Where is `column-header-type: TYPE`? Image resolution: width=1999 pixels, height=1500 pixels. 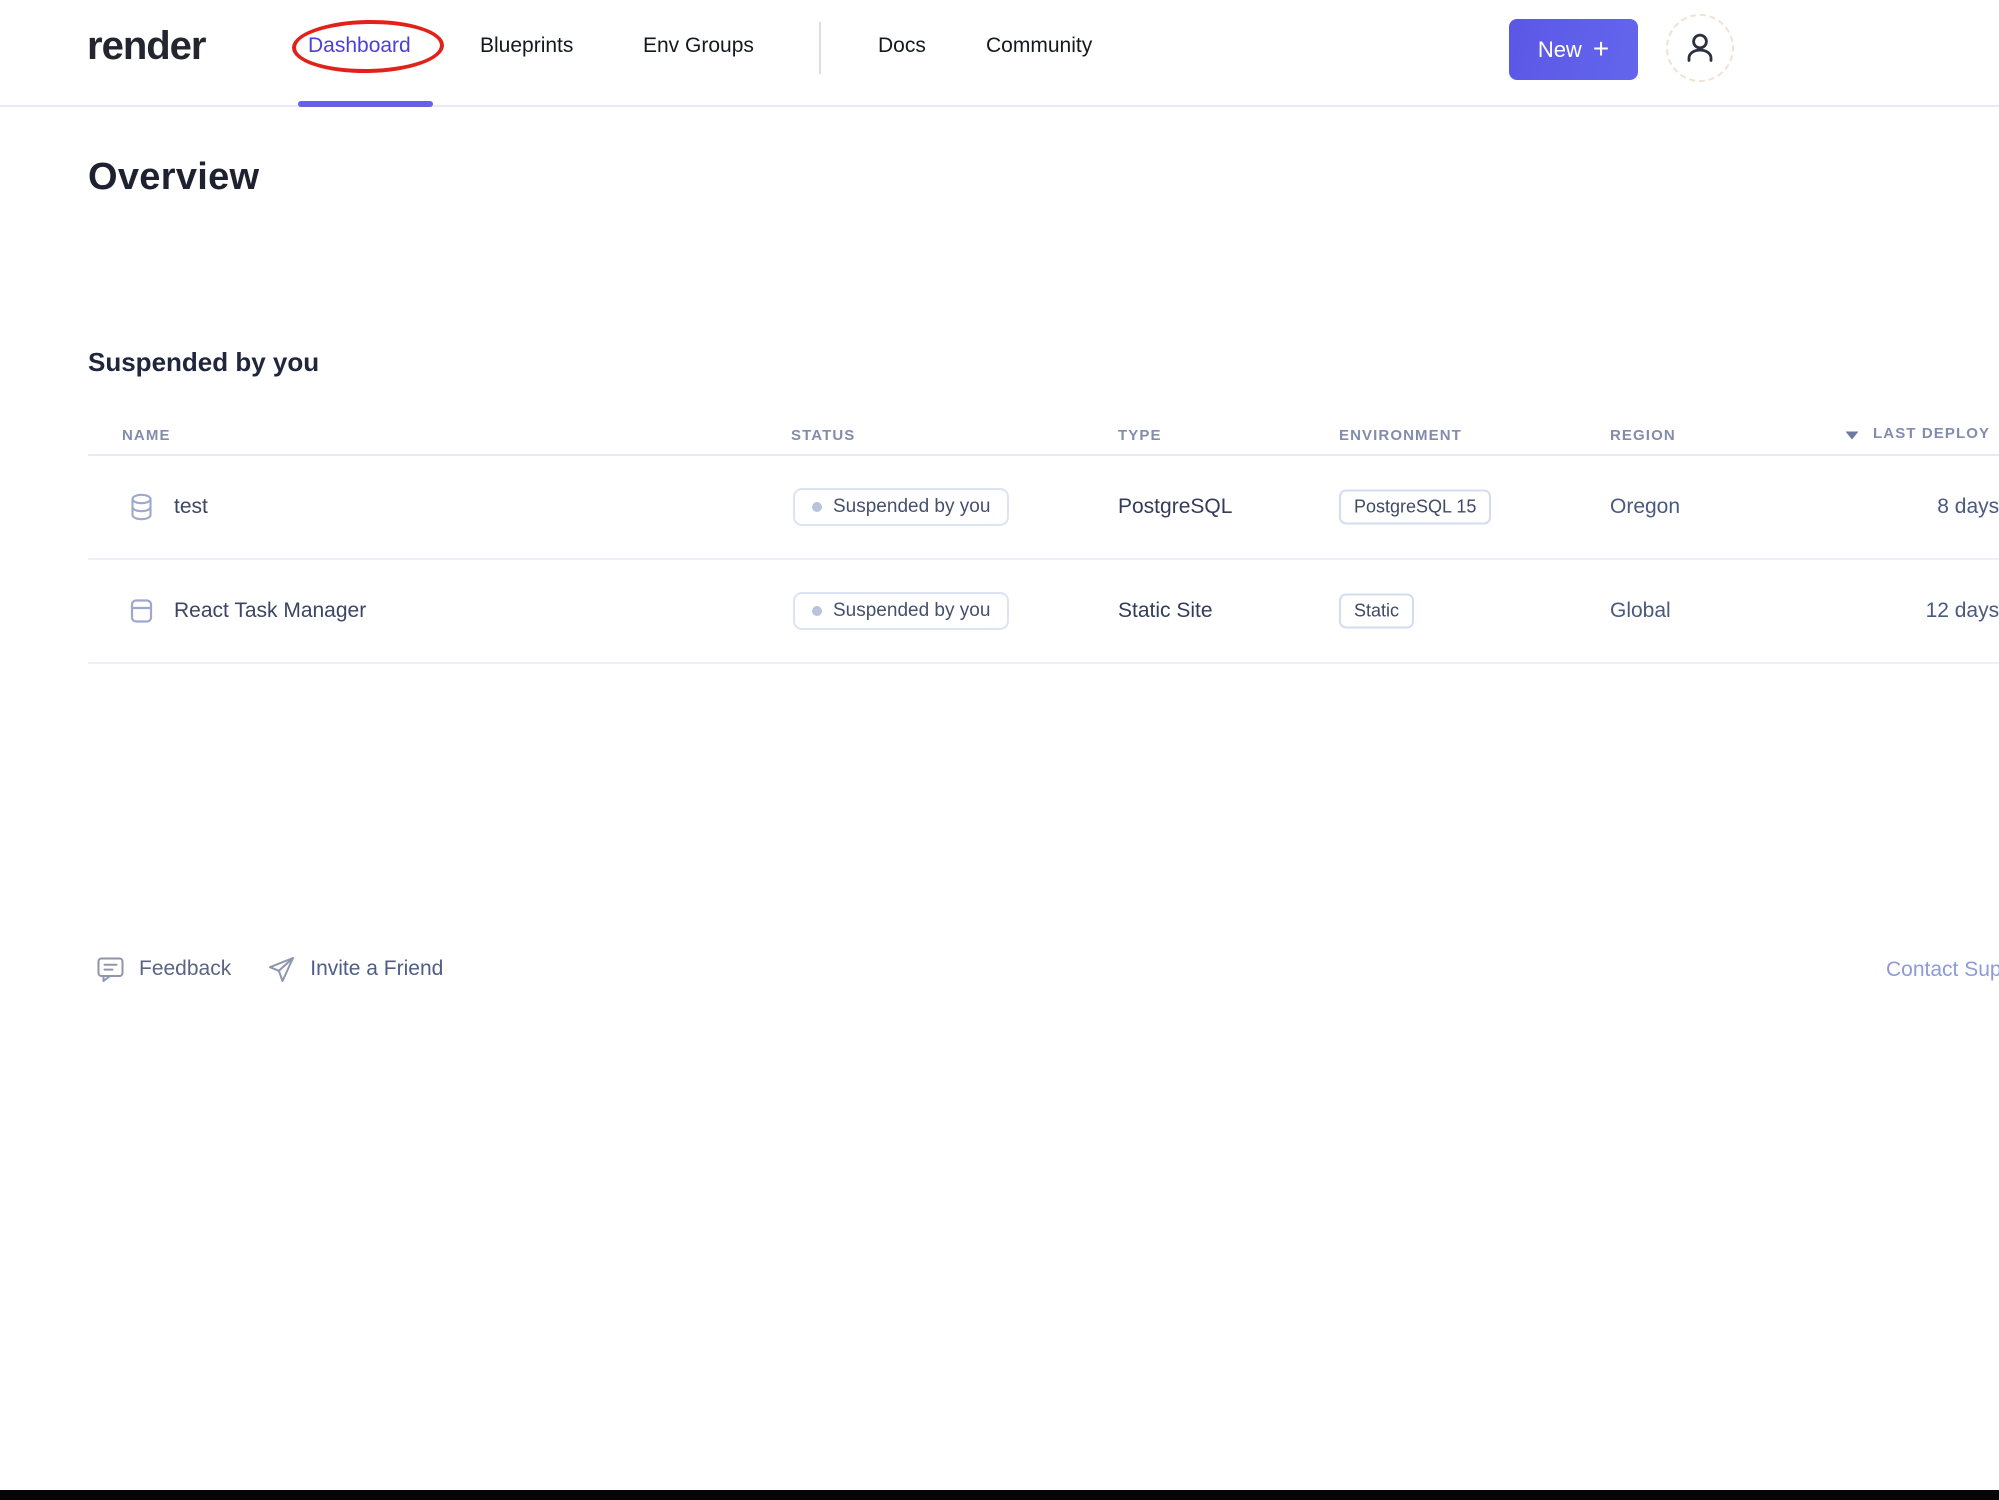 column-header-type: TYPE is located at coordinates (1140, 435).